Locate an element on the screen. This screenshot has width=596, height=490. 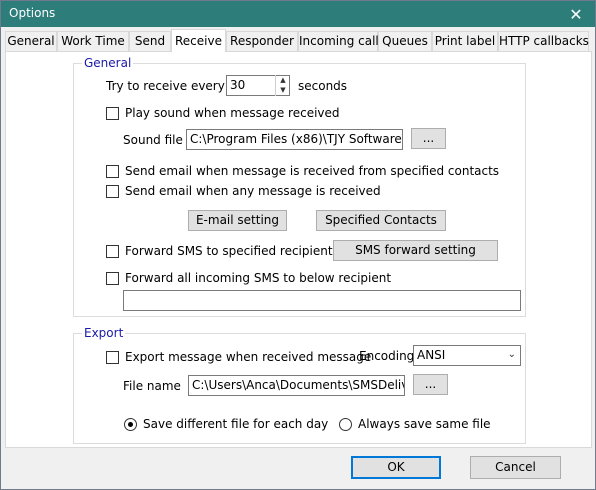
send-email-any-checkbox is located at coordinates (112, 191).